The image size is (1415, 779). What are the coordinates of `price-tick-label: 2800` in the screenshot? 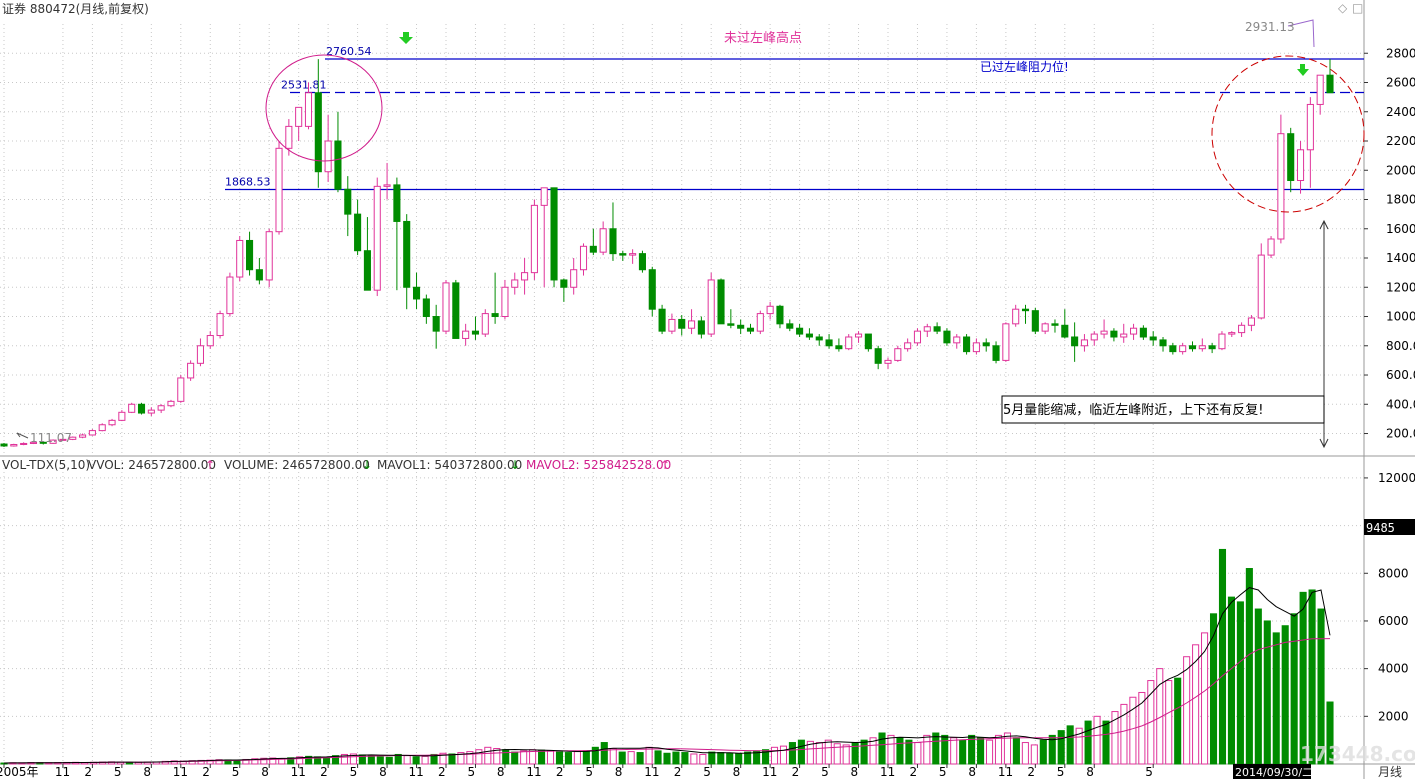 It's located at (1400, 53).